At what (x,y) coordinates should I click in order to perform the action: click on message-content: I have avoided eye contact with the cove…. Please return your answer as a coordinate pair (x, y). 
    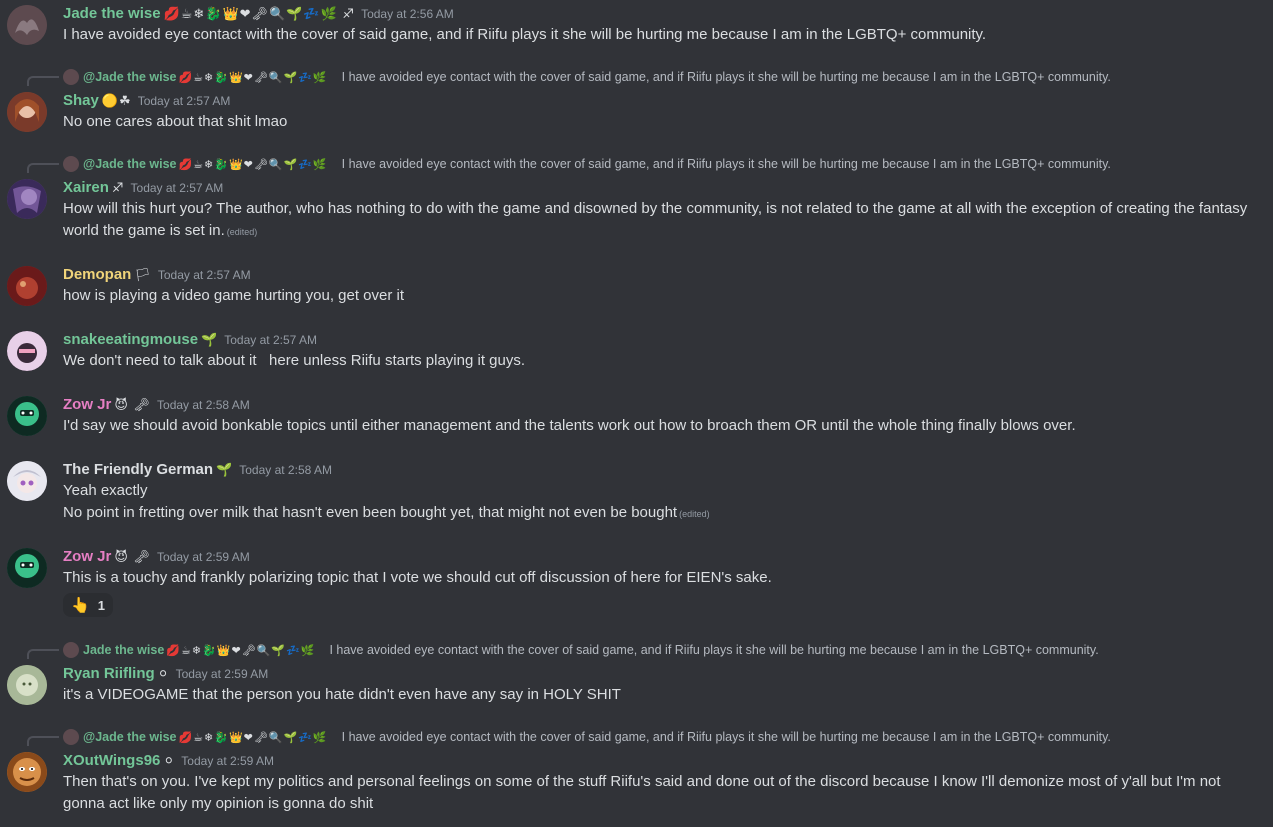
    Looking at the image, I should click on (525, 34).